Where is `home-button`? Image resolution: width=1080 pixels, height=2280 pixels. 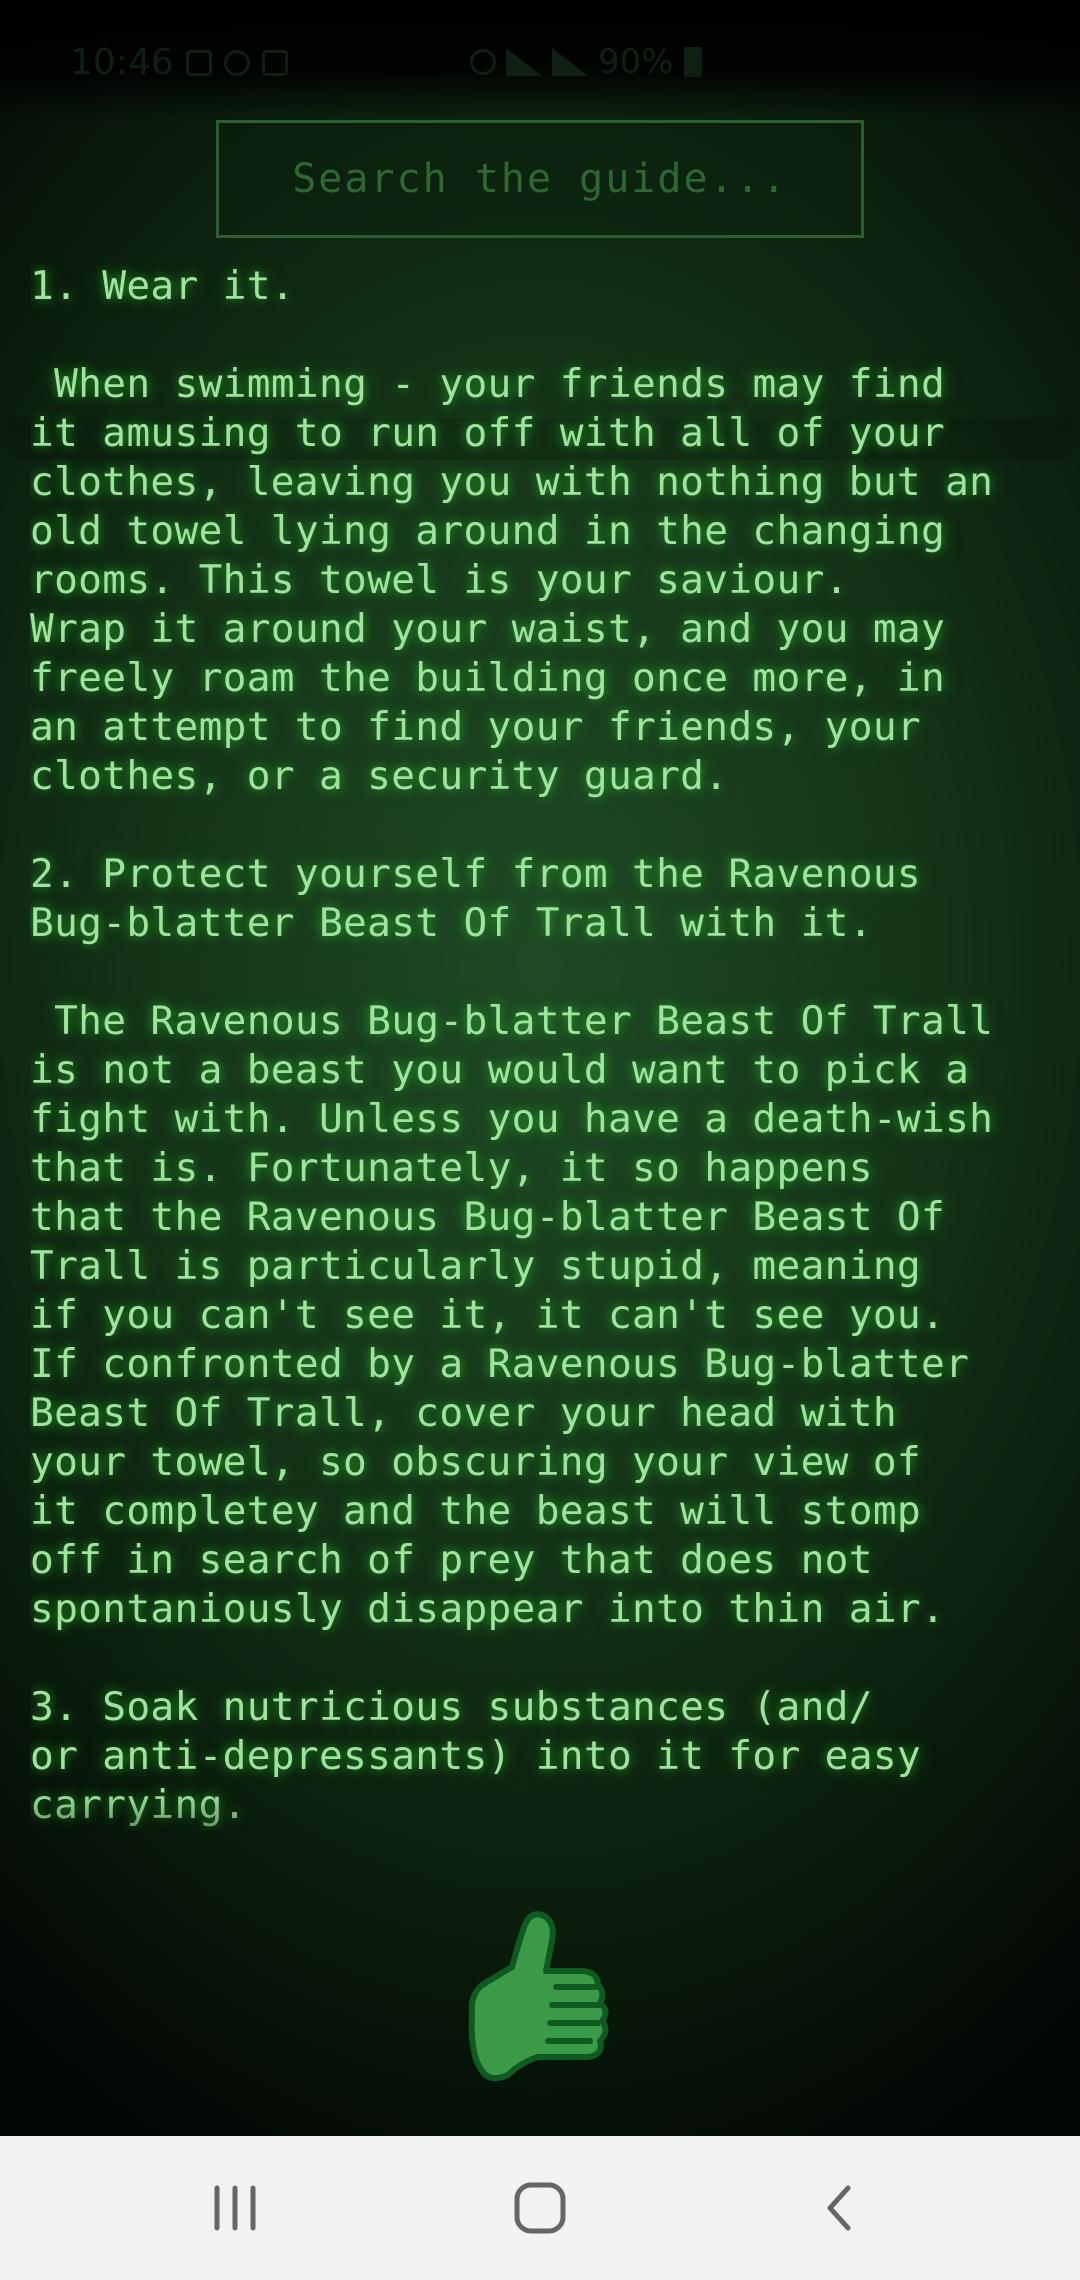
home-button is located at coordinates (540, 2208).